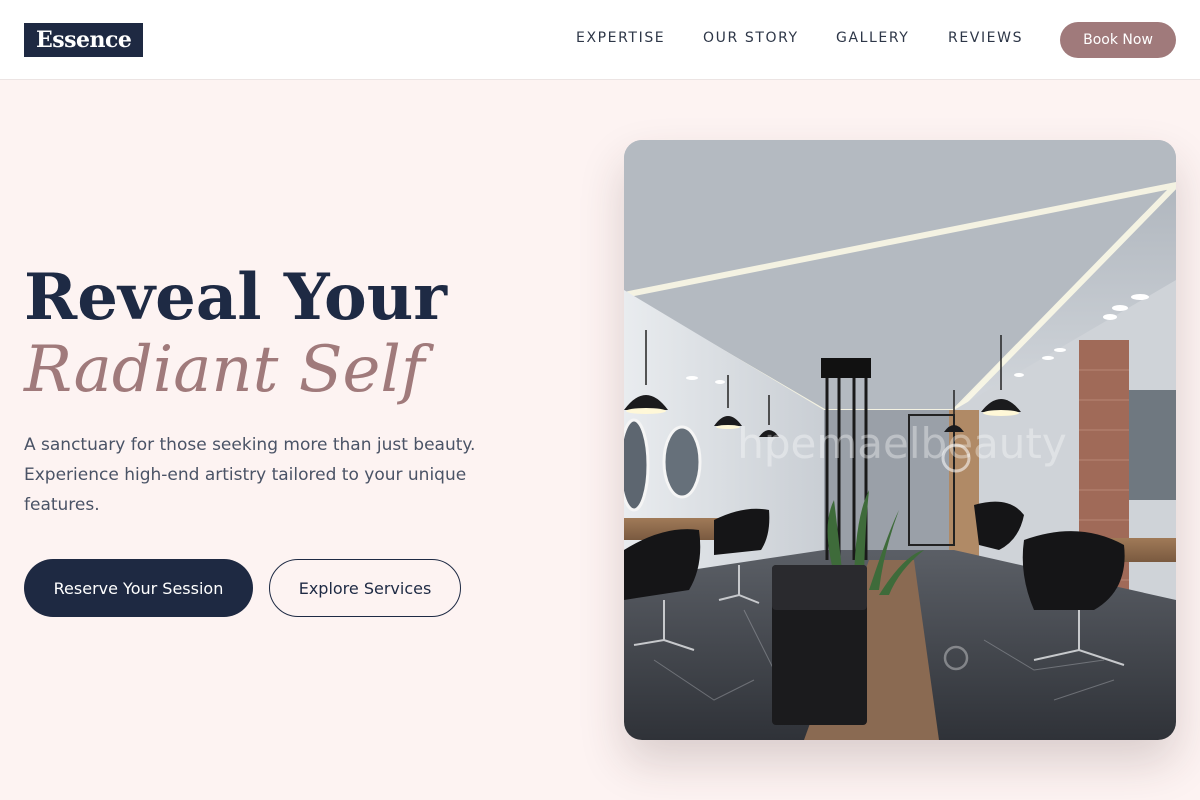 The width and height of the screenshot is (1200, 800). What do you see at coordinates (985, 38) in the screenshot?
I see `nav-link-reviews: REVIEWS` at bounding box center [985, 38].